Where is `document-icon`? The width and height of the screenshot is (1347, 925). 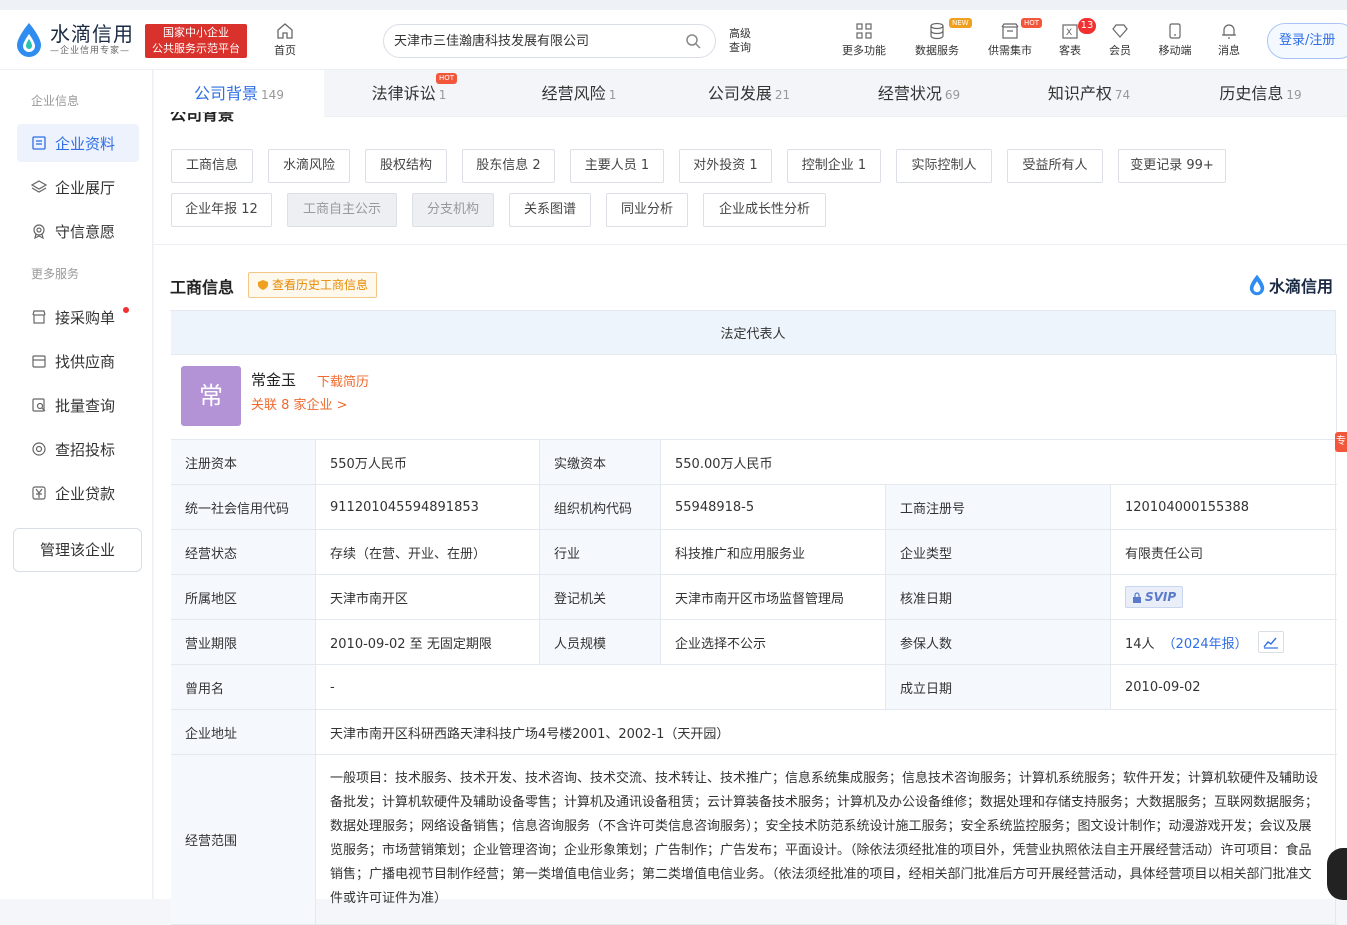 document-icon is located at coordinates (39, 143).